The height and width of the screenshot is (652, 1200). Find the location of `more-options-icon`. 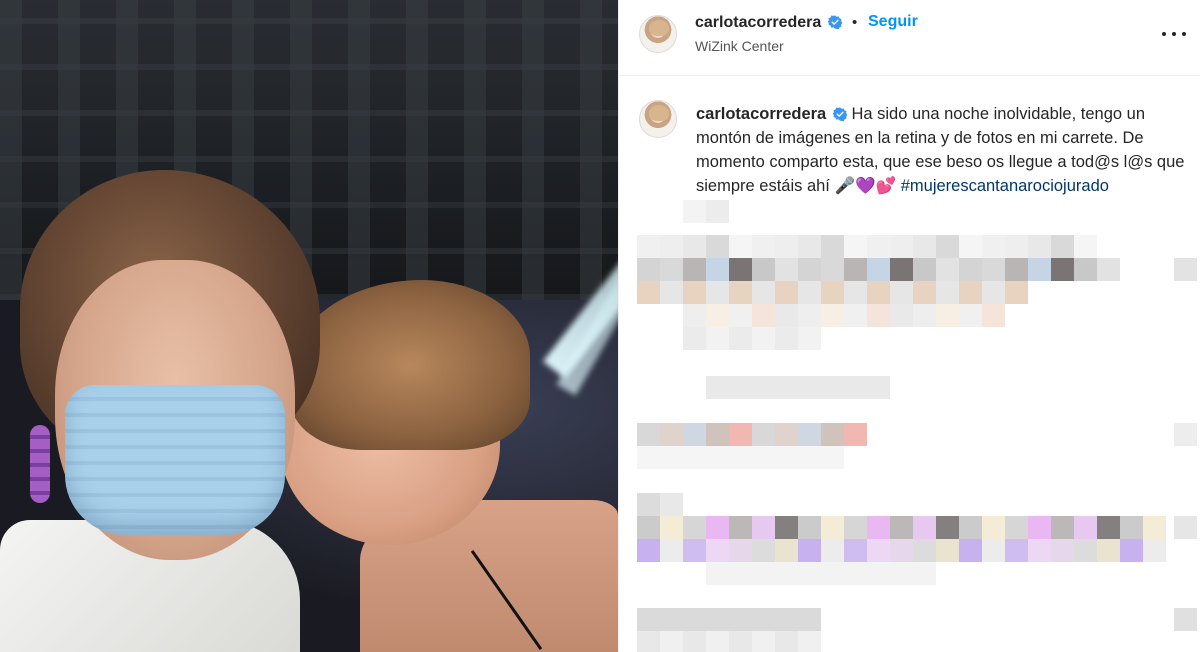

more-options-icon is located at coordinates (1174, 34).